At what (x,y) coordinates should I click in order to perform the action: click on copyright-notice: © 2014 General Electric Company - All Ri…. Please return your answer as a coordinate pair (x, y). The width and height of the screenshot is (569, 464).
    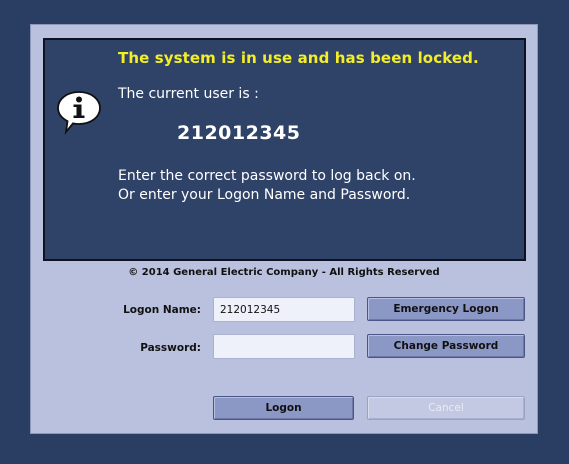
    Looking at the image, I should click on (284, 272).